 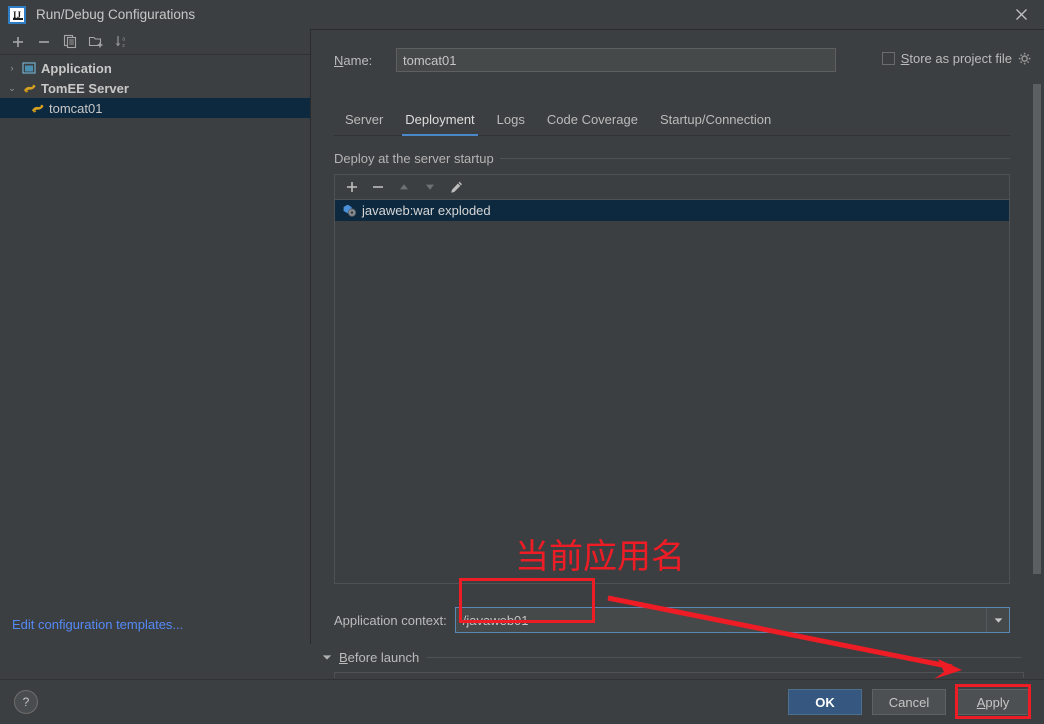 I want to click on arrow-down-icon, so click(x=430, y=187).